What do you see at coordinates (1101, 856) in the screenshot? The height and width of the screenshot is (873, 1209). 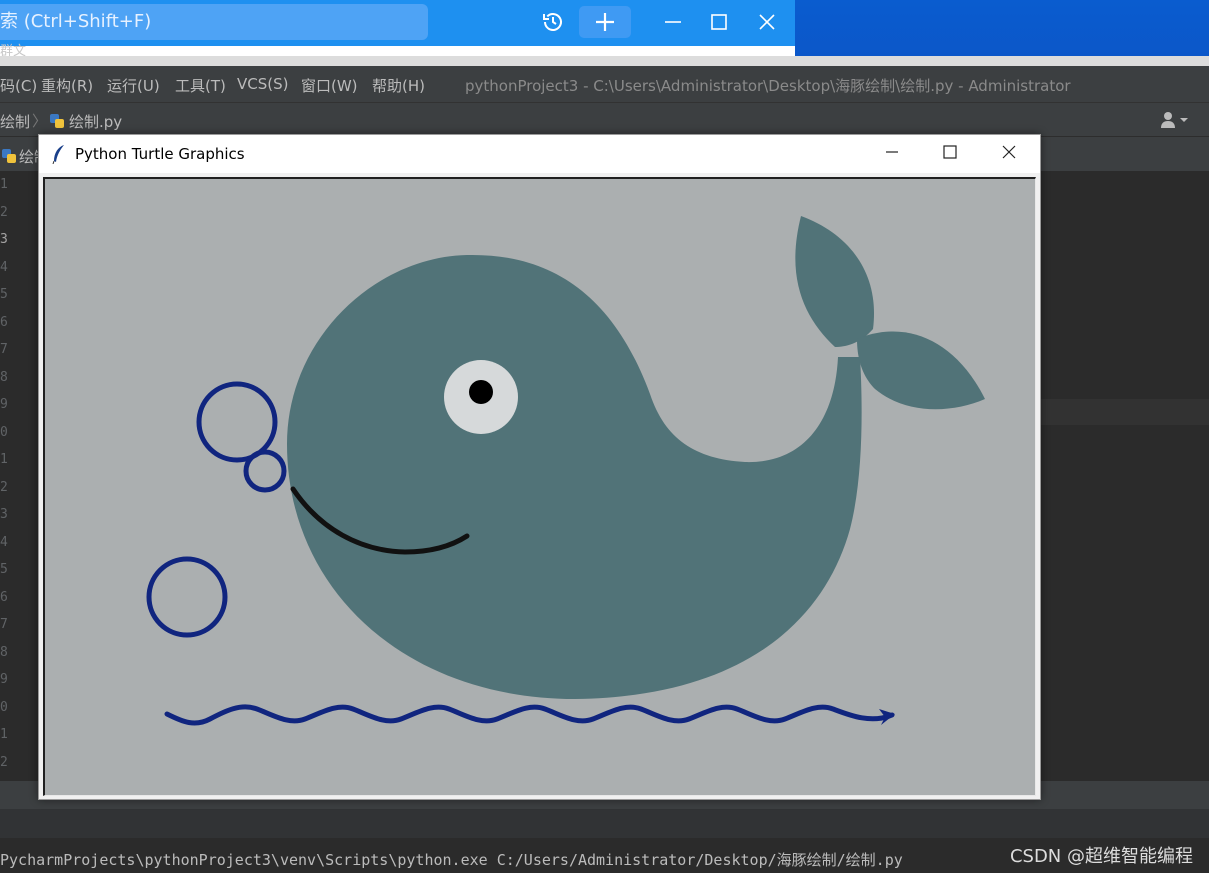 I see `watermark: CSDN @超维智能编程` at bounding box center [1101, 856].